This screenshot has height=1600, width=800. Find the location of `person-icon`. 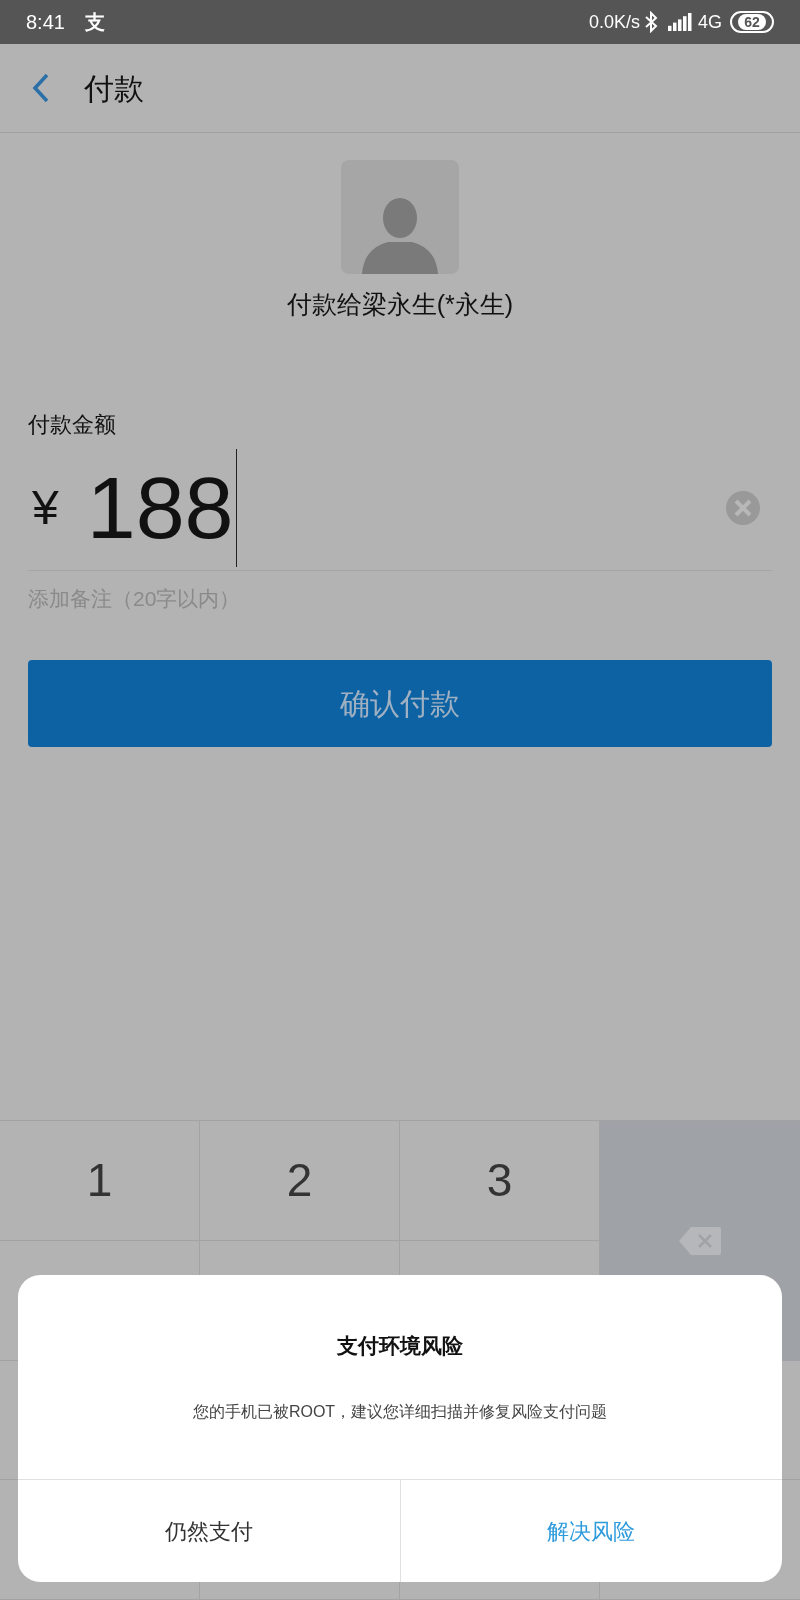

person-icon is located at coordinates (400, 235).